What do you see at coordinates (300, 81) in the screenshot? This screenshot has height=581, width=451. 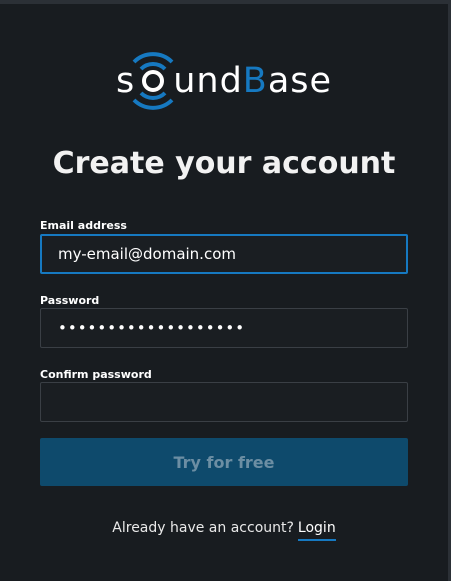 I see `logo-letters-ase: ase` at bounding box center [300, 81].